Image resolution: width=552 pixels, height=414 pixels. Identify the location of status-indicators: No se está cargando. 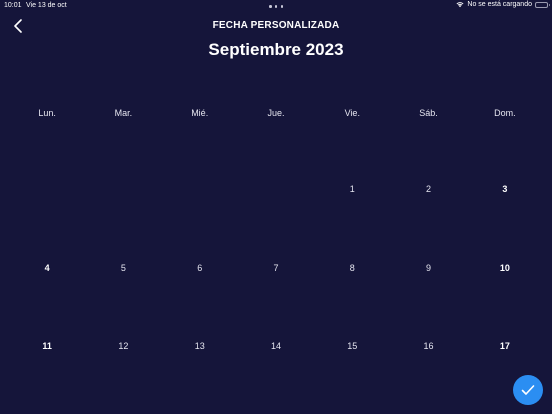
(503, 4).